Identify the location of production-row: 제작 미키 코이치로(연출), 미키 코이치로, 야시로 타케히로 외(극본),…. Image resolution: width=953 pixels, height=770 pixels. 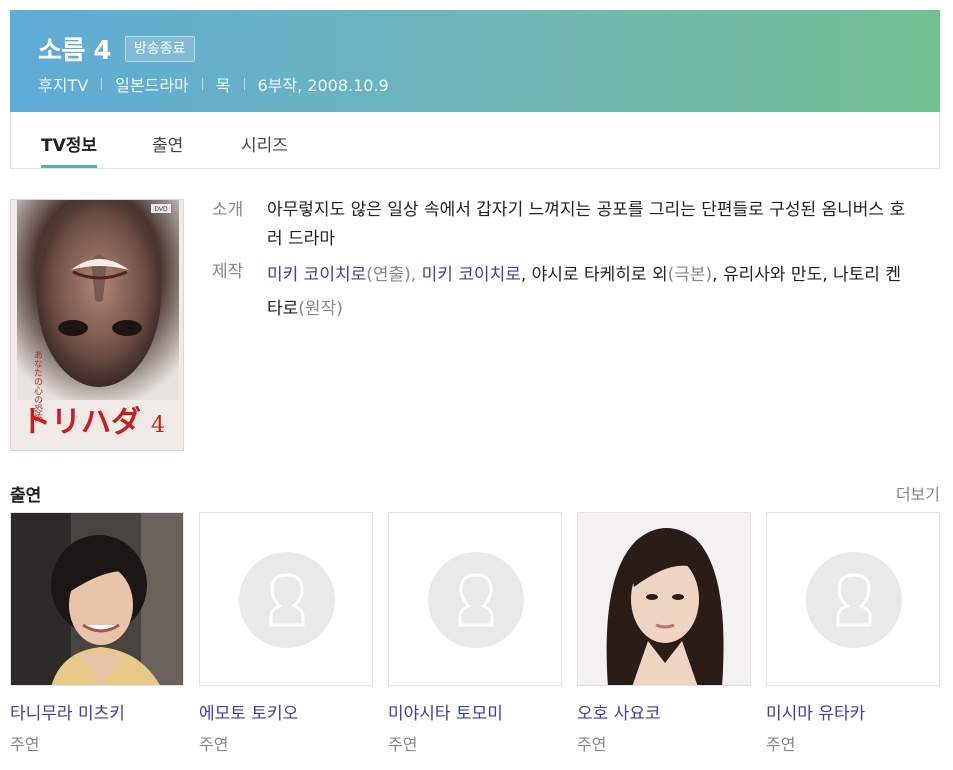
(562, 292).